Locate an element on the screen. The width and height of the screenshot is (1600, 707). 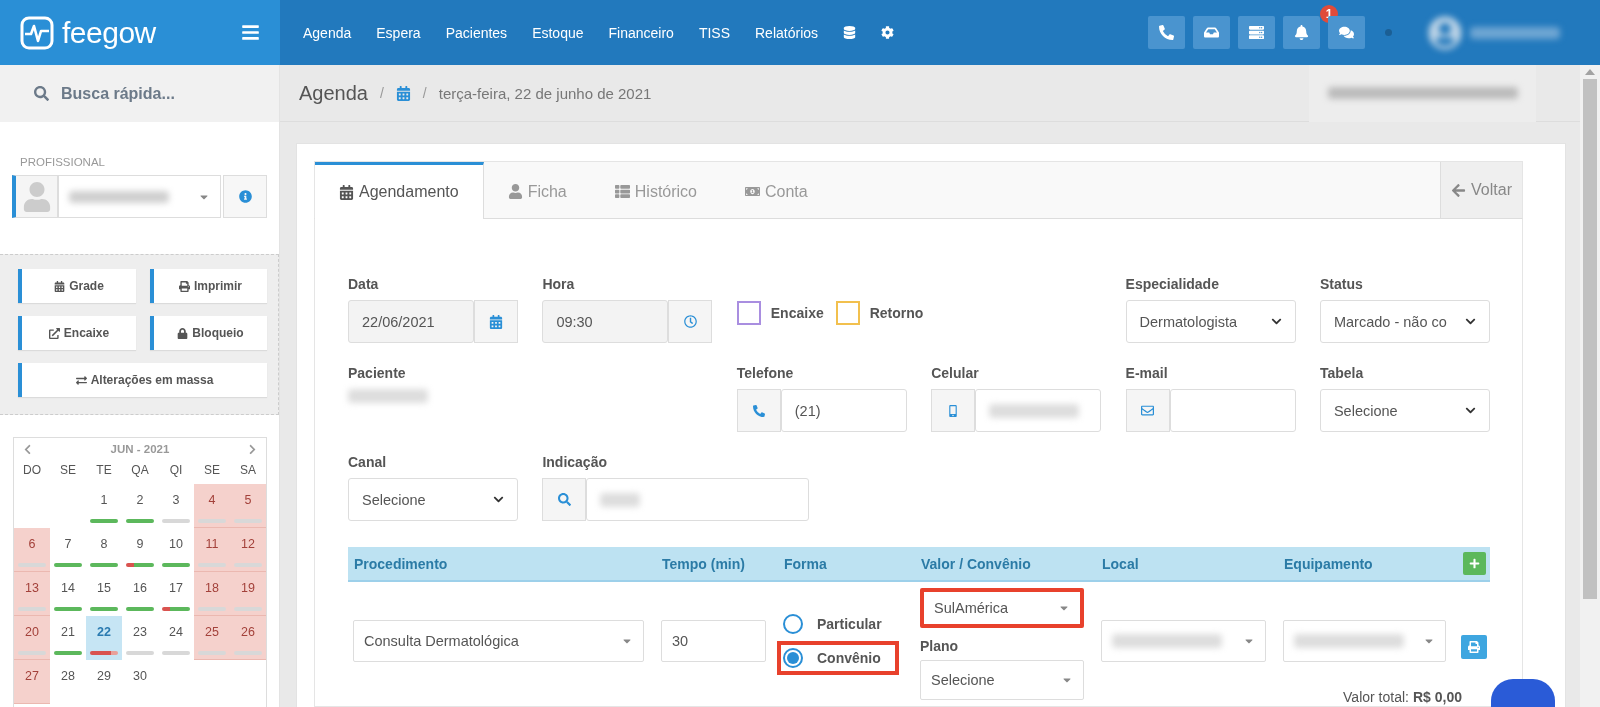
field-label: Plano is located at coordinates (940, 646).